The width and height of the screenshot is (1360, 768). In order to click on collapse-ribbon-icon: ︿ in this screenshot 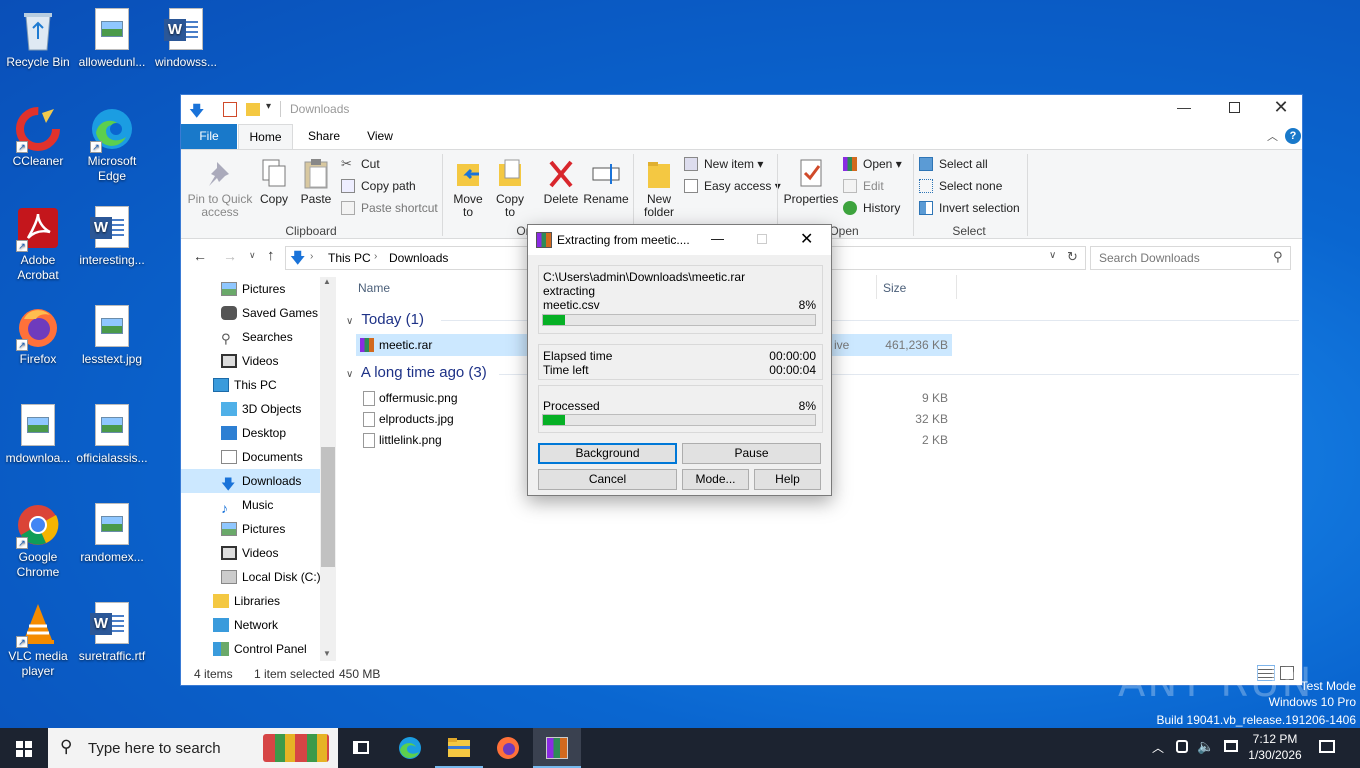, I will do `click(1272, 136)`.